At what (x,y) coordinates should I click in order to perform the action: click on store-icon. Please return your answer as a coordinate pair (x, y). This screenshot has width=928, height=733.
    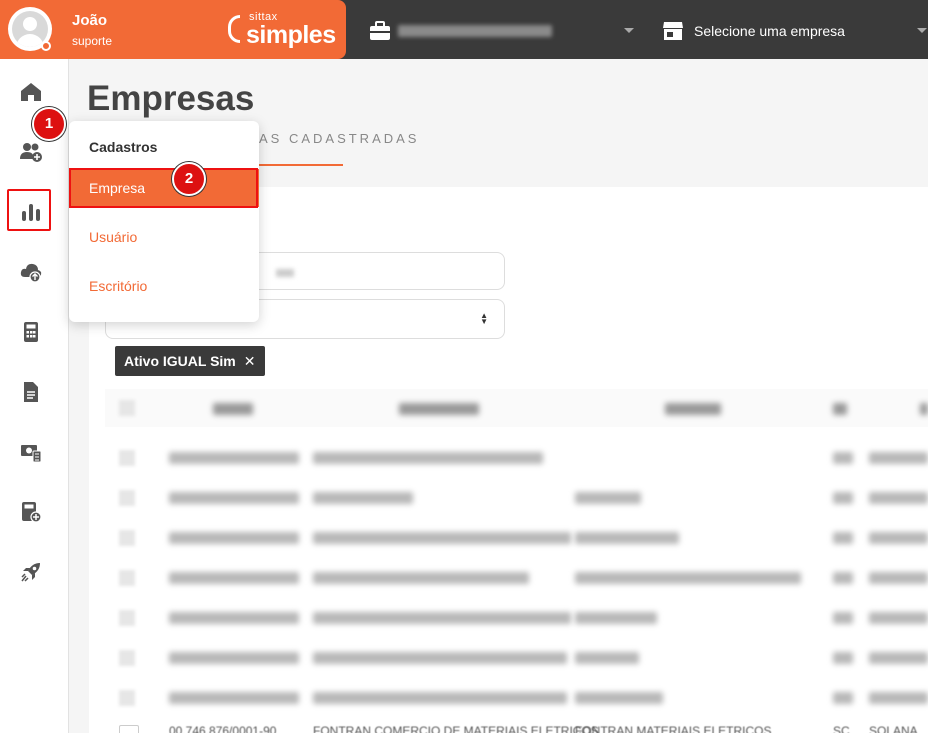
    Looking at the image, I should click on (673, 31).